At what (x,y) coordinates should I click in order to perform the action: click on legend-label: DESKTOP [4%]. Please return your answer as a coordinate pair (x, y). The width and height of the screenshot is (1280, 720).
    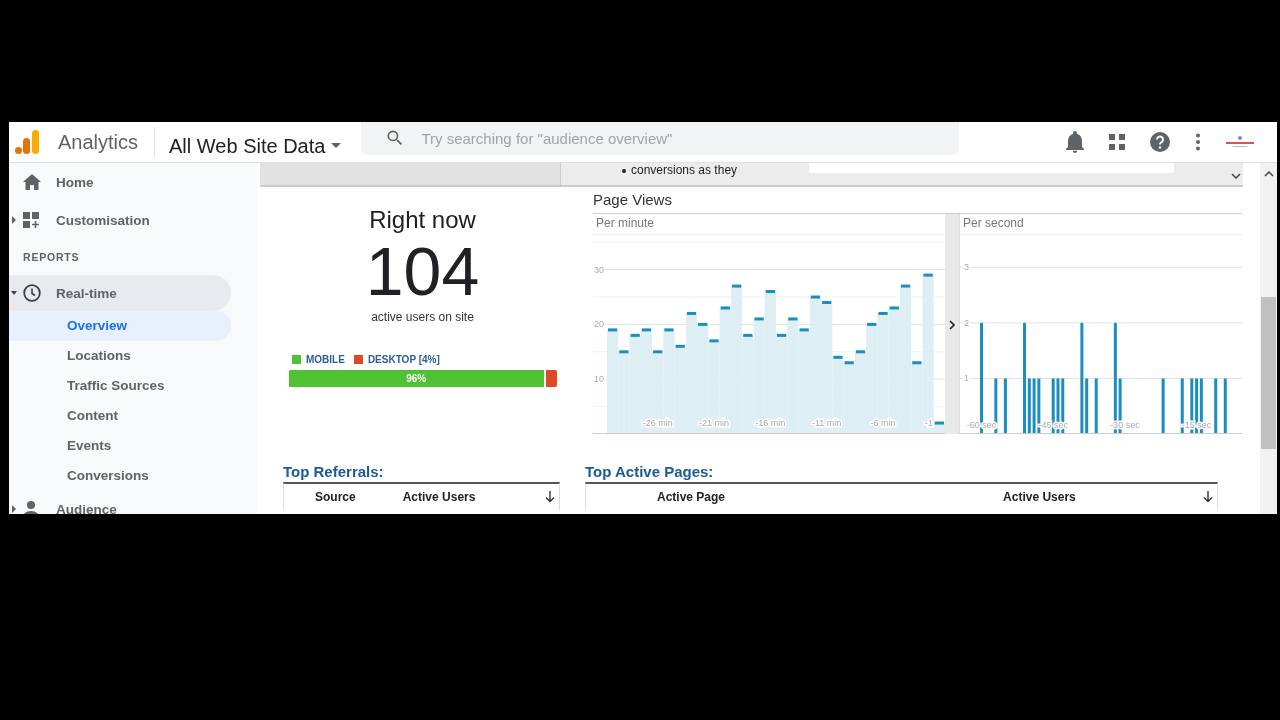
    Looking at the image, I should click on (403, 359).